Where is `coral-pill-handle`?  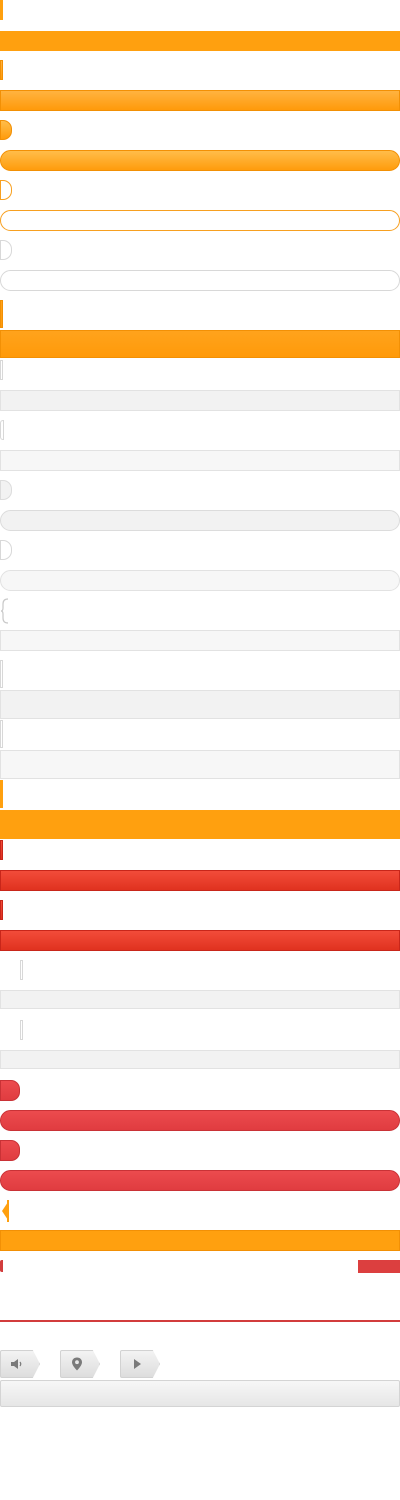
coral-pill-handle is located at coordinates (10, 1090).